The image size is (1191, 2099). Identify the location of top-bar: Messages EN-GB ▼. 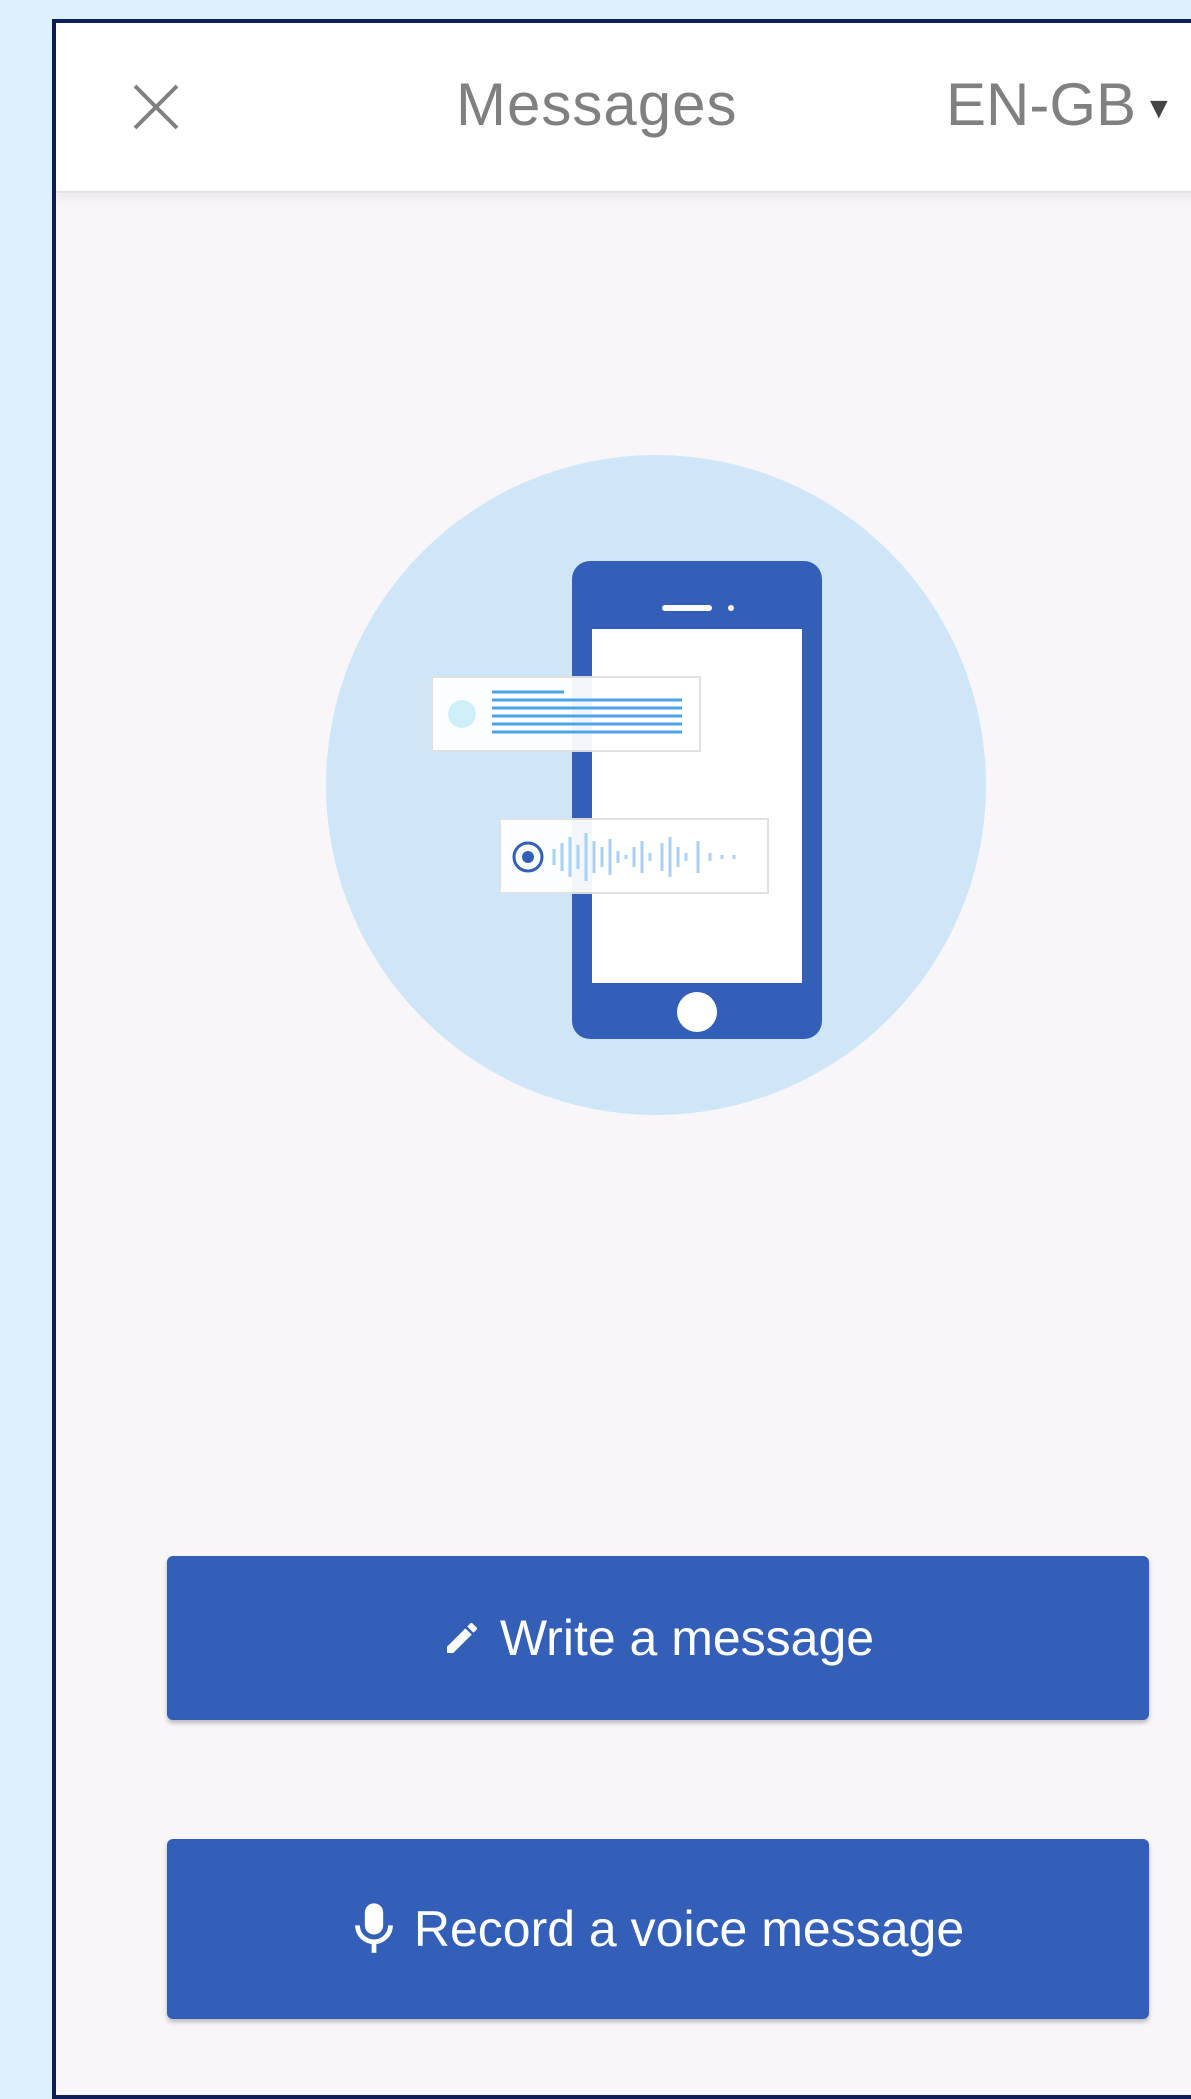
(623, 108).